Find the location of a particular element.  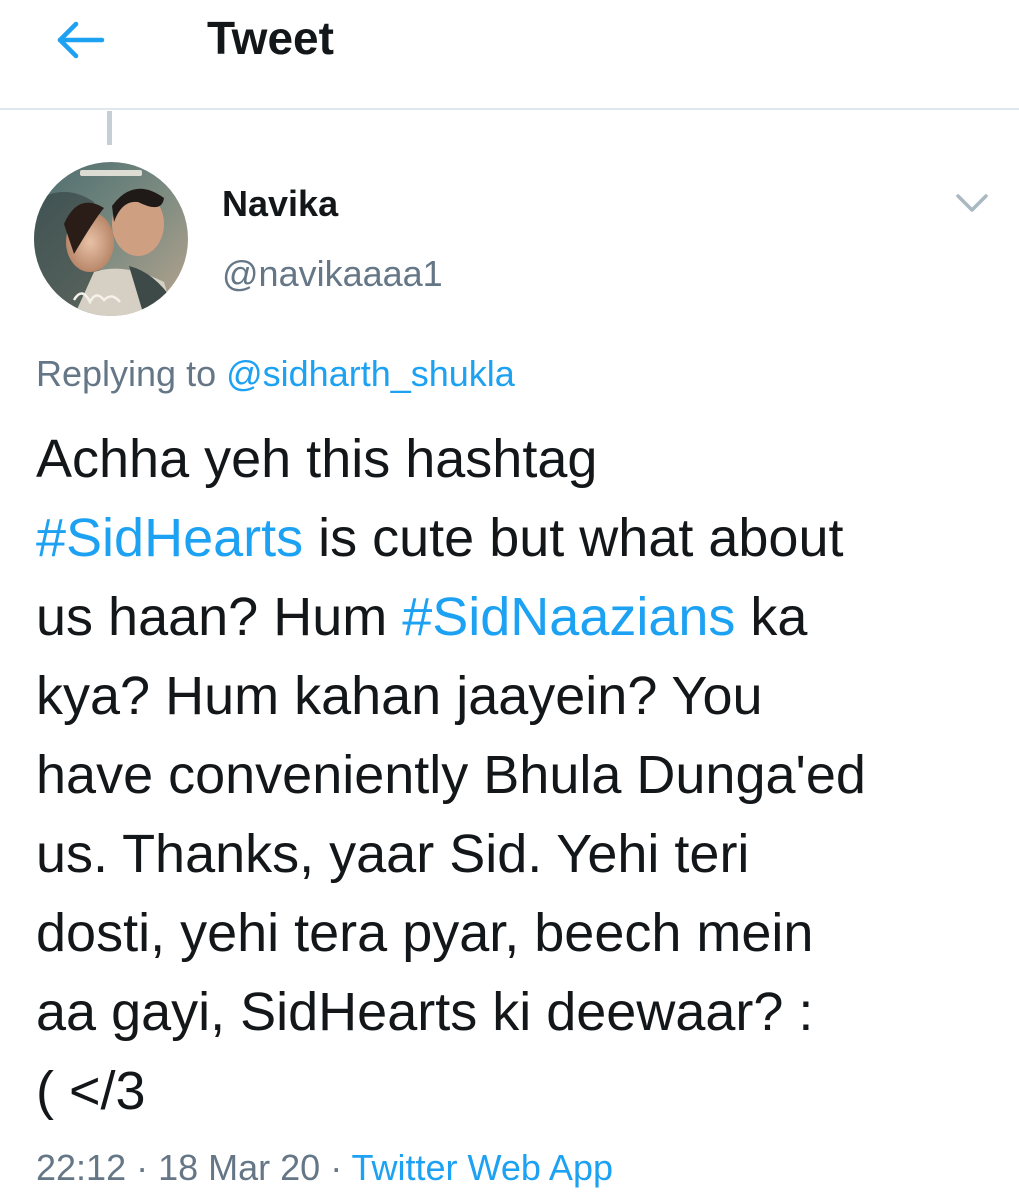

top-bar: Tweet is located at coordinates (509, 55).